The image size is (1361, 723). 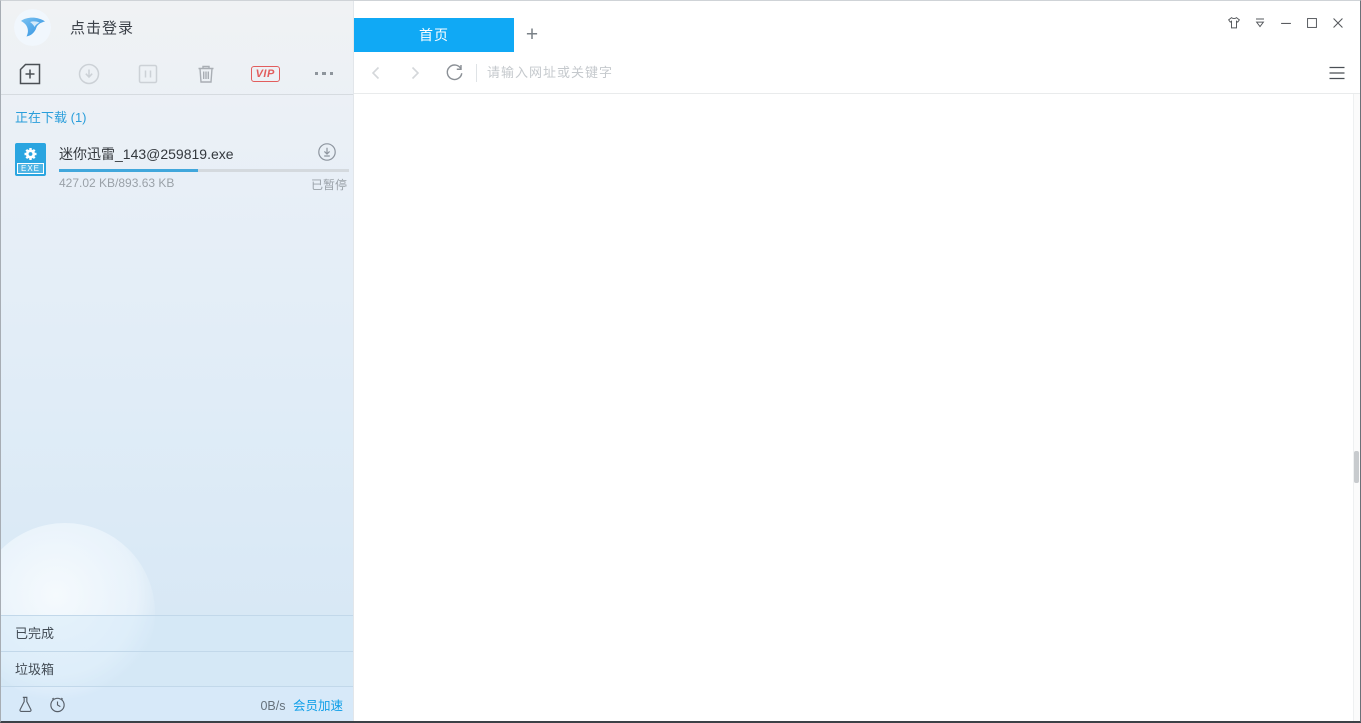 I want to click on vip-button: VIP, so click(x=265, y=74).